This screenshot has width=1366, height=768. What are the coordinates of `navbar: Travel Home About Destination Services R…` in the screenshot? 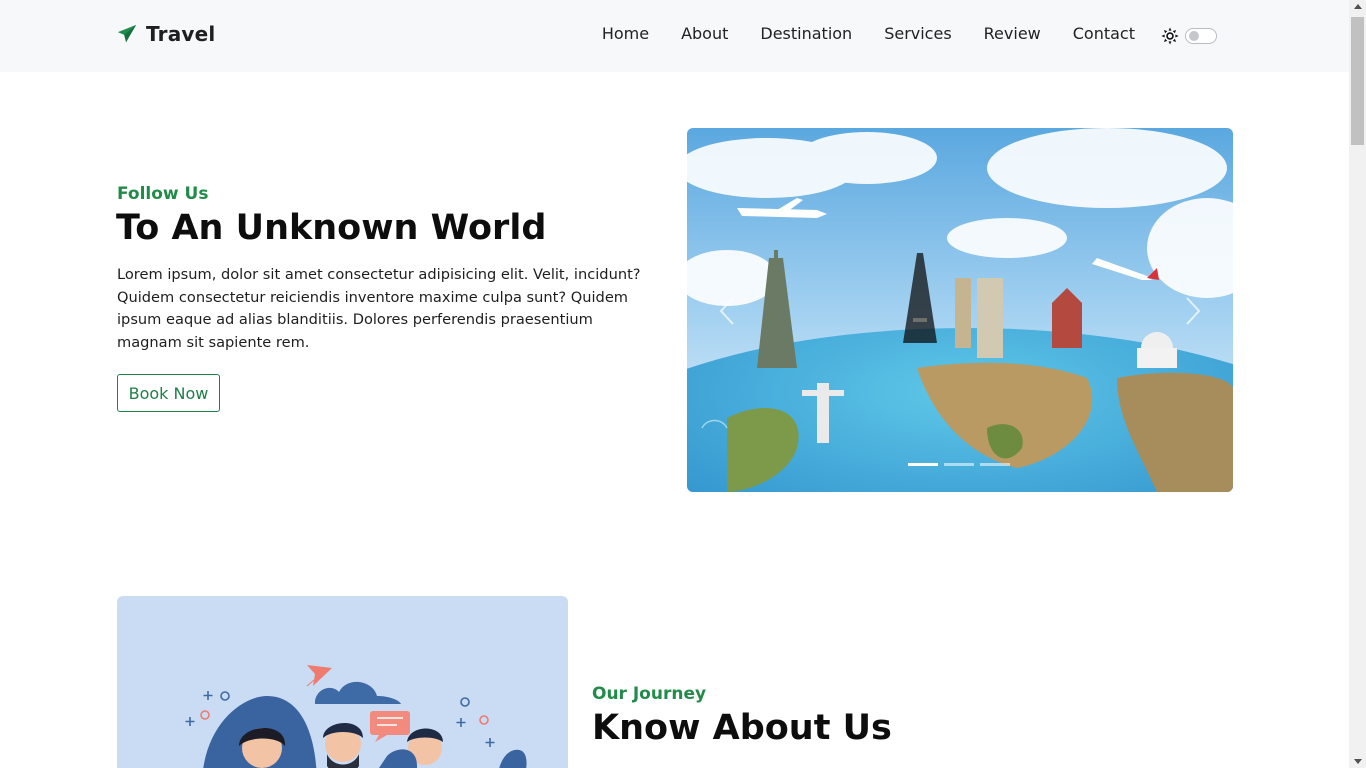 It's located at (674, 36).